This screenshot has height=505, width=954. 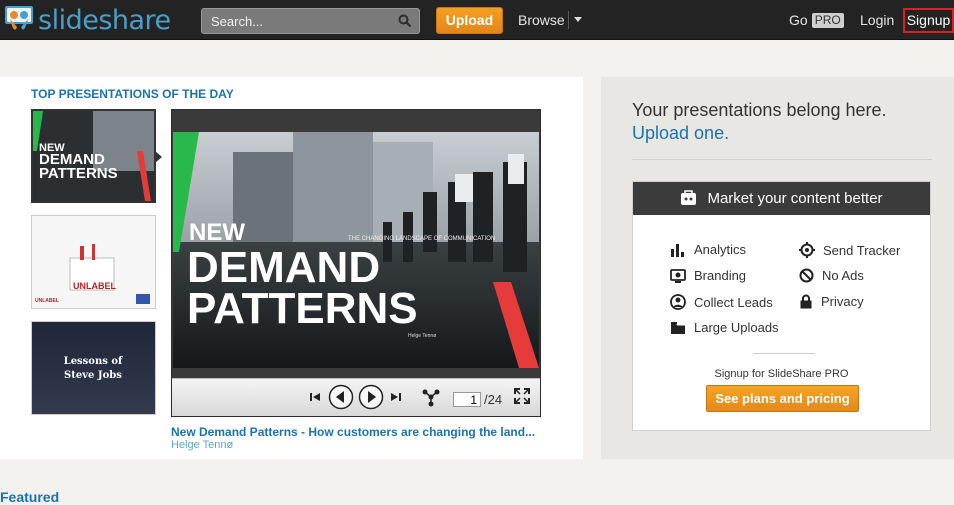 I want to click on lock-icon, so click(x=806, y=301).